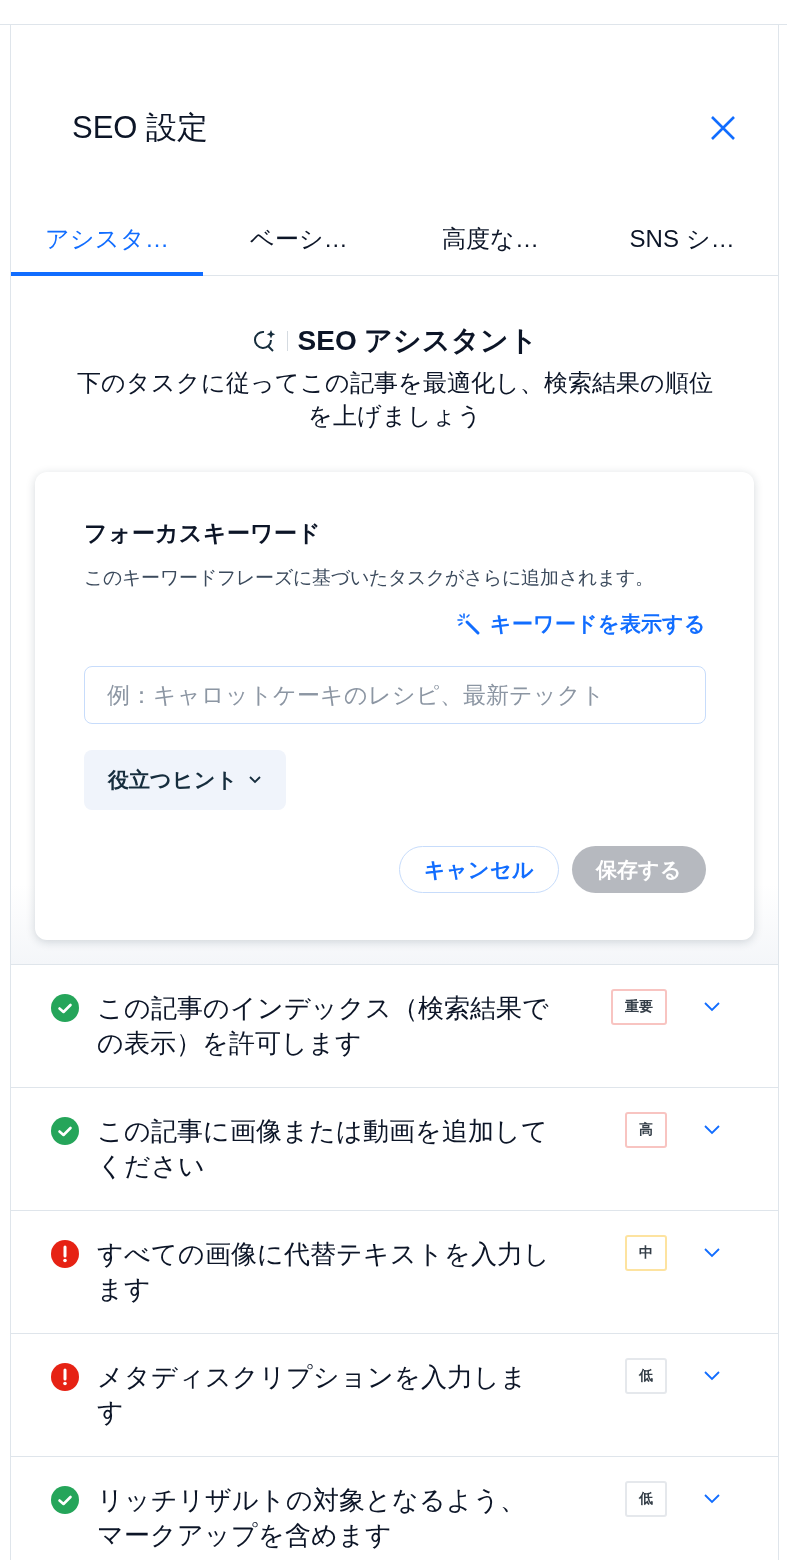 The width and height of the screenshot is (787, 1560). I want to click on section-heading: SEO アシスタント, so click(418, 341).